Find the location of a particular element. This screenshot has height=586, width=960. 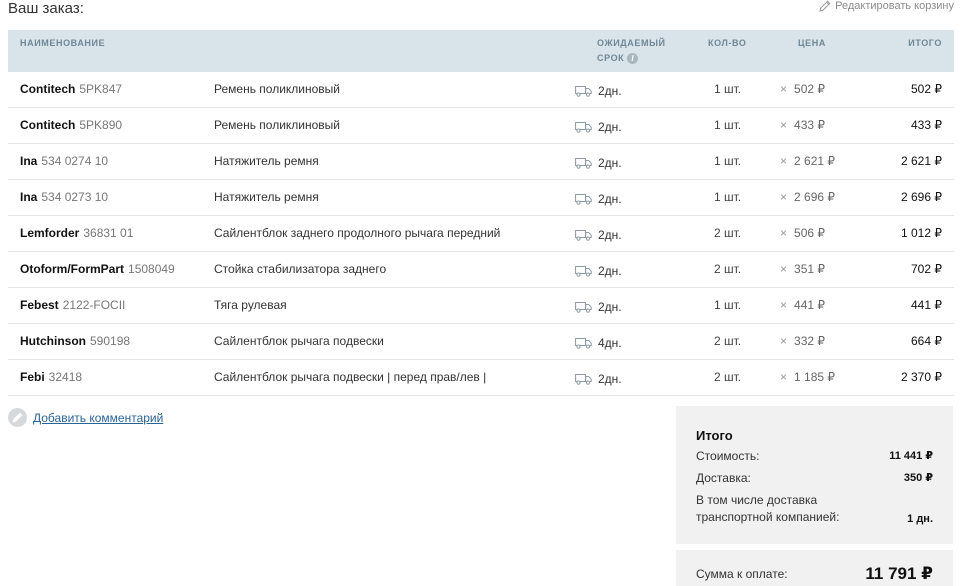

brand-name: Contitech is located at coordinates (48, 125).